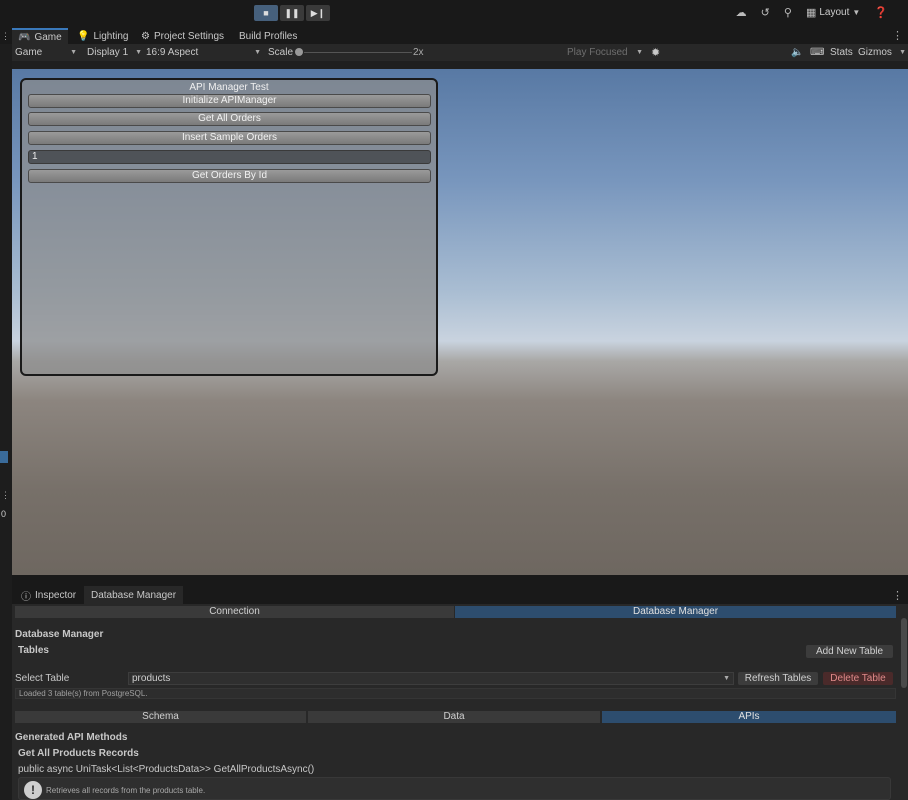  I want to click on tab-project-settings: ⚙ Project Settings, so click(182, 36).